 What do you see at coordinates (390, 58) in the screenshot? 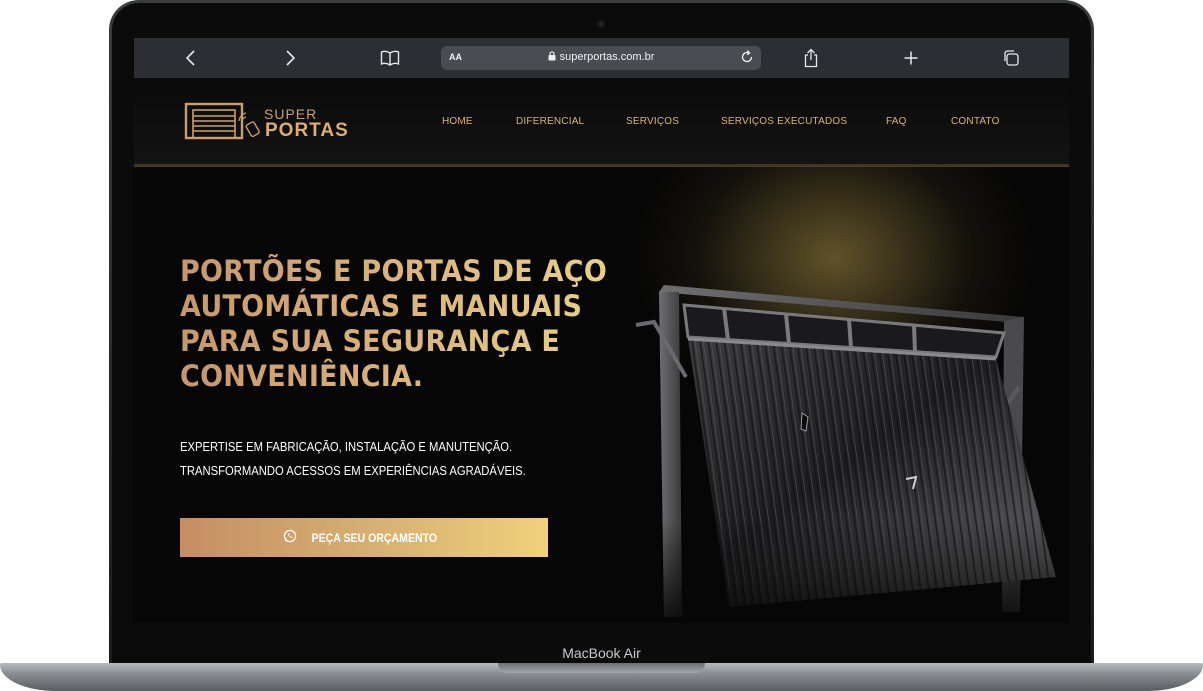
I see `bookmarks-icon` at bounding box center [390, 58].